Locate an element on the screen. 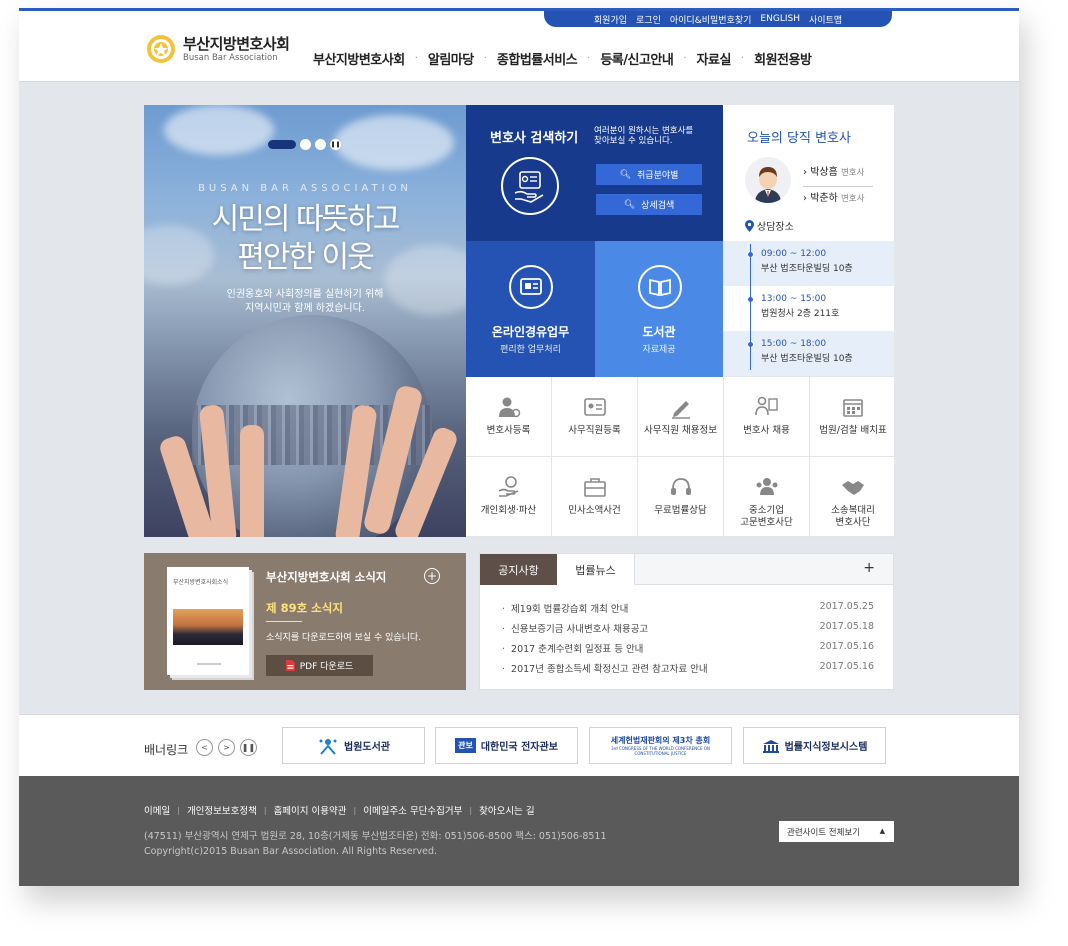 The height and width of the screenshot is (946, 1068). slot-place: 부산 법조타운빌딩 10층 is located at coordinates (807, 359).